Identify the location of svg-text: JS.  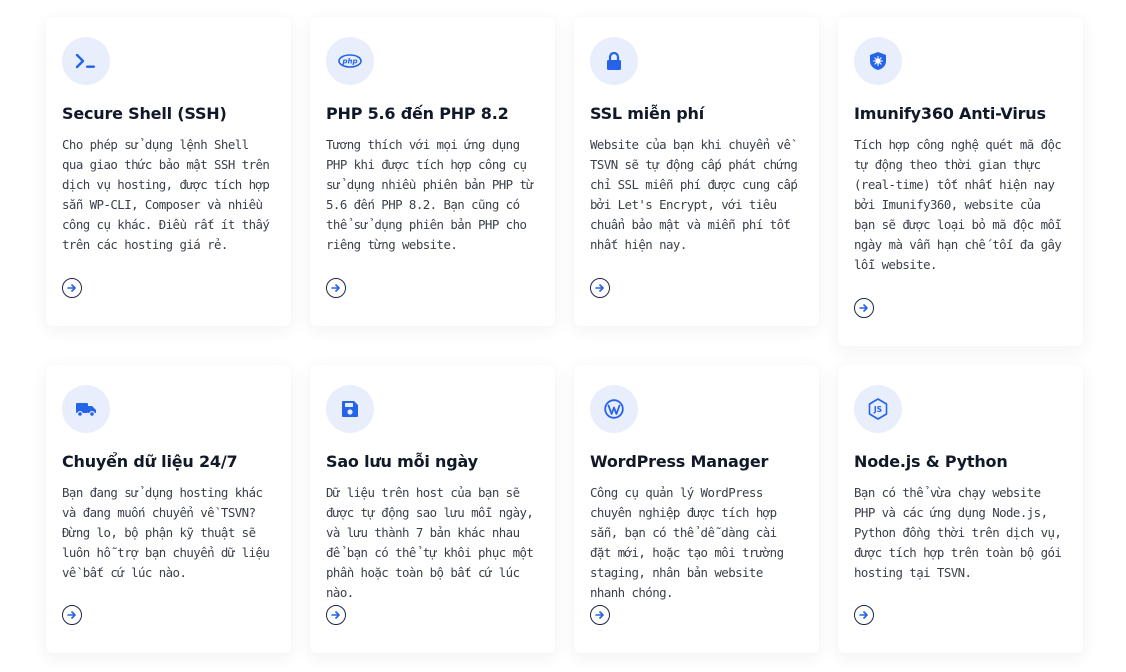
(877, 409).